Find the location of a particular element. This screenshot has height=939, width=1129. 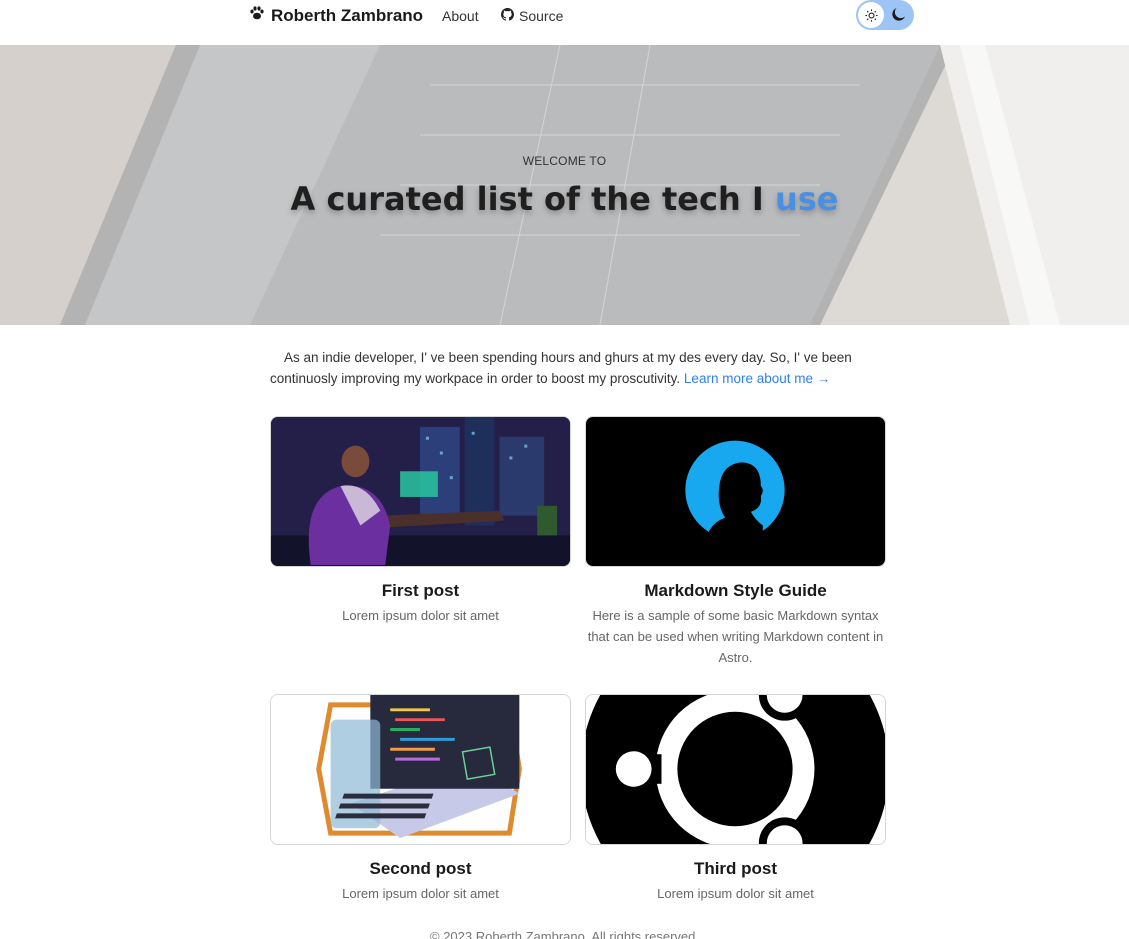

nav-source-label: Source is located at coordinates (541, 16).